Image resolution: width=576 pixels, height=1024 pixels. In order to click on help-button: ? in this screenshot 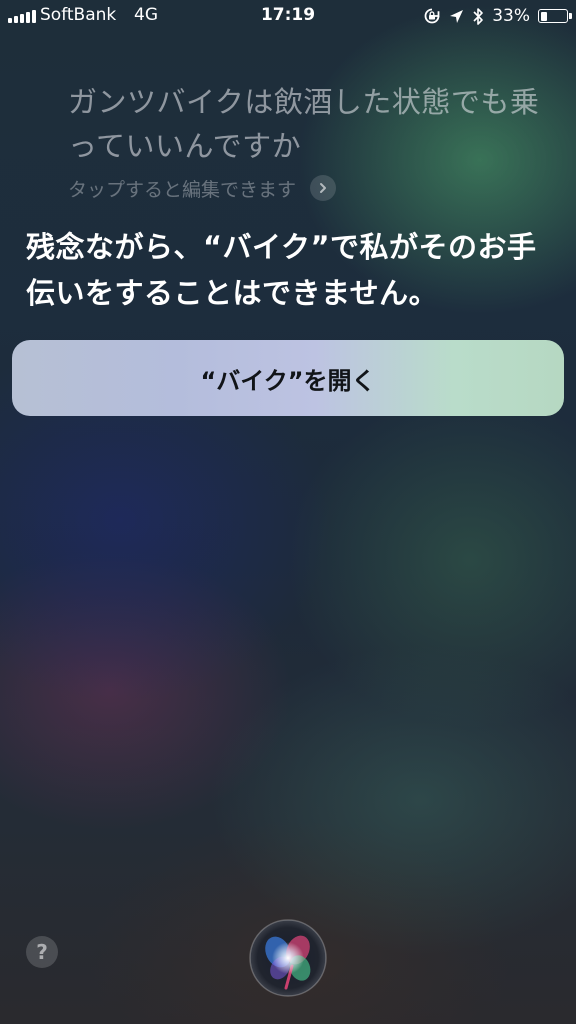, I will do `click(42, 952)`.